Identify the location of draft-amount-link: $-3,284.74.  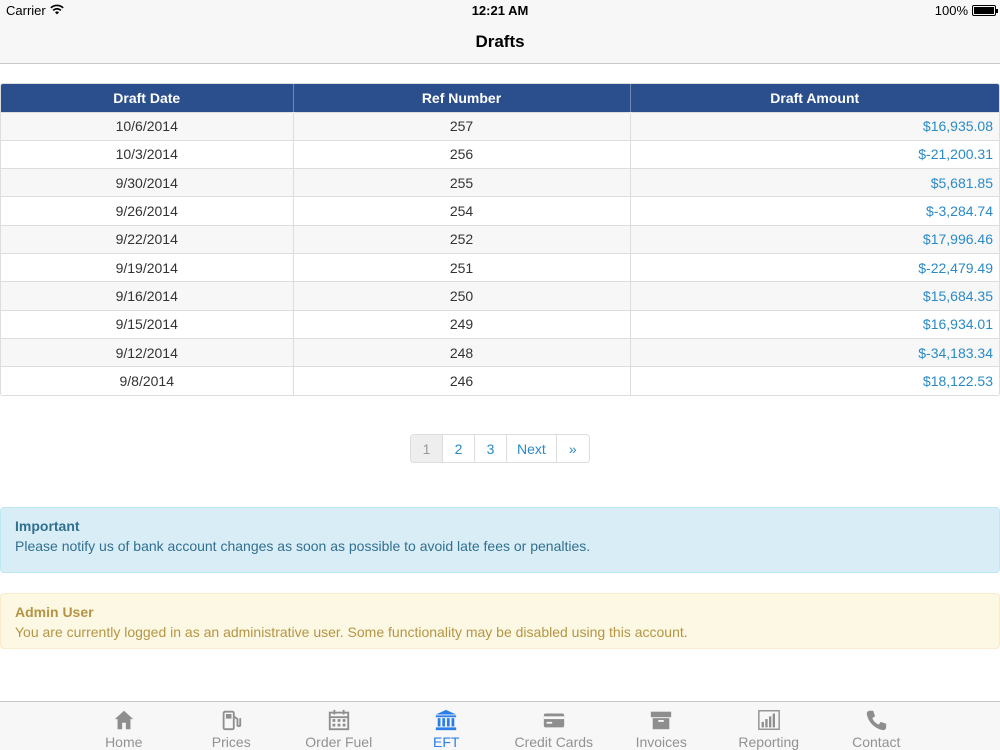
(814, 211).